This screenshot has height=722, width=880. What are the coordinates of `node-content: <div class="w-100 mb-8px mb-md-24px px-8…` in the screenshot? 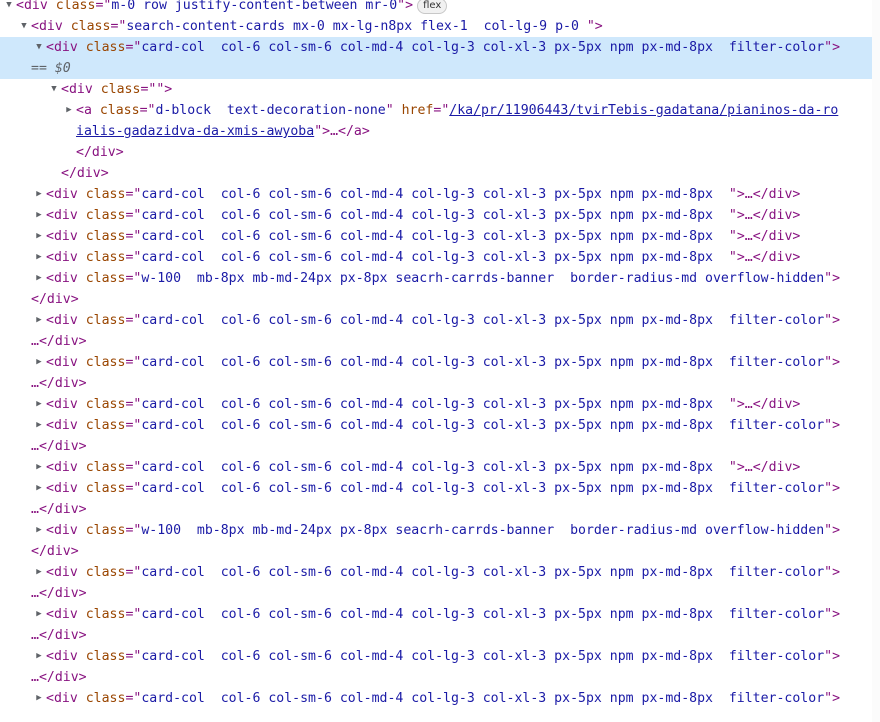 It's located at (443, 278).